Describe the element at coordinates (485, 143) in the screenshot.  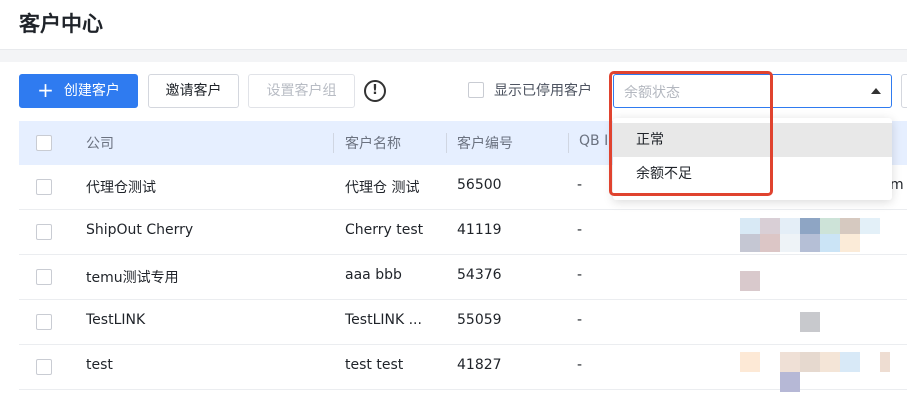
I see `column-header-customer-number: 客户编号` at that location.